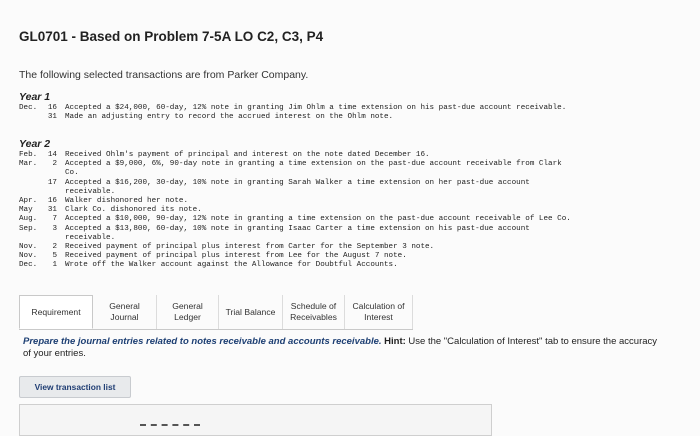 The width and height of the screenshot is (700, 436). I want to click on transaction-month: Feb., so click(28, 155).